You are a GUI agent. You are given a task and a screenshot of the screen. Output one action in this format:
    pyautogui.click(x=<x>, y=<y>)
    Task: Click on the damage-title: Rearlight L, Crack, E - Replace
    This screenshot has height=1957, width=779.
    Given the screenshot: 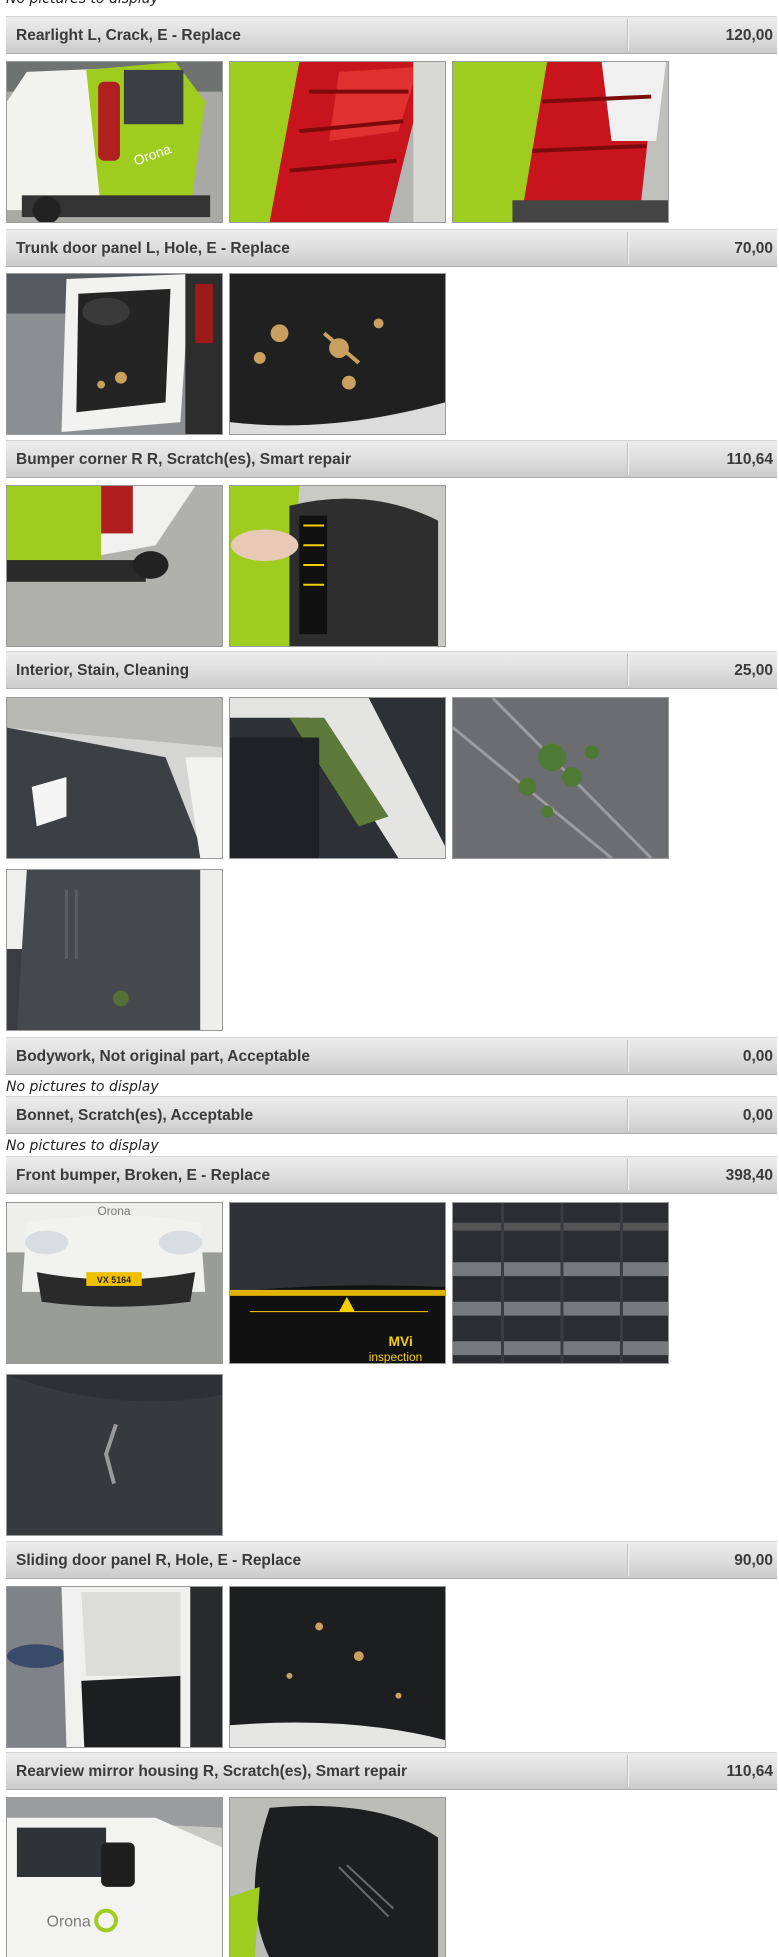 What is the action you would take?
    pyautogui.click(x=128, y=35)
    